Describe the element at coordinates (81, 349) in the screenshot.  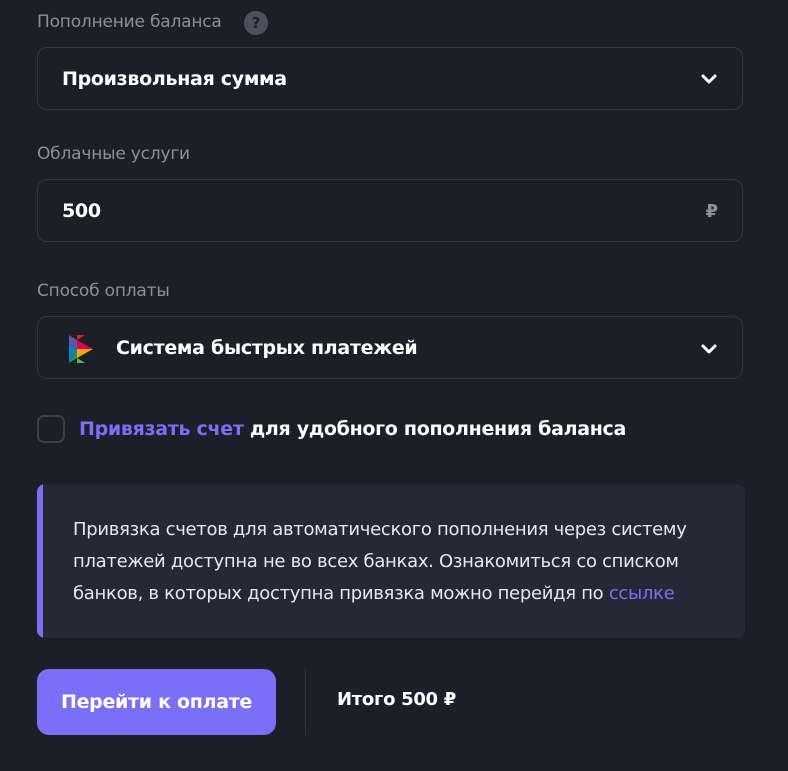
I see `sbp-logo-icon` at that location.